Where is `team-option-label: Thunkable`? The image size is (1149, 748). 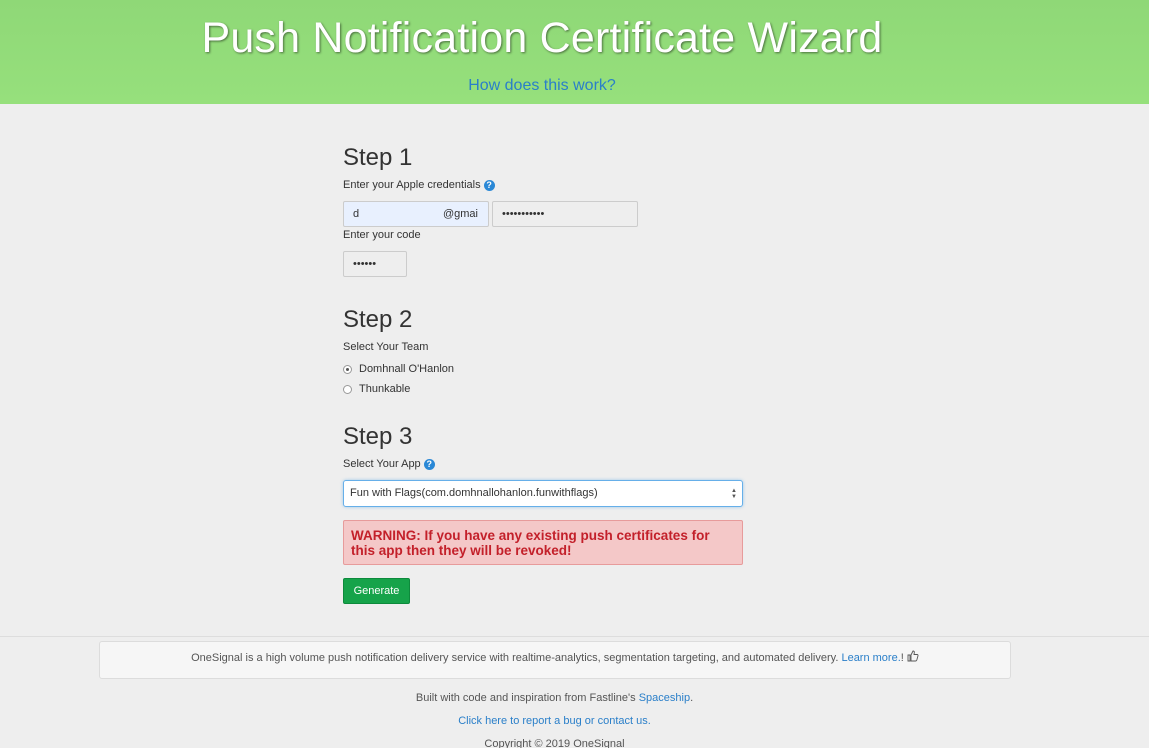
team-option-label: Thunkable is located at coordinates (385, 389).